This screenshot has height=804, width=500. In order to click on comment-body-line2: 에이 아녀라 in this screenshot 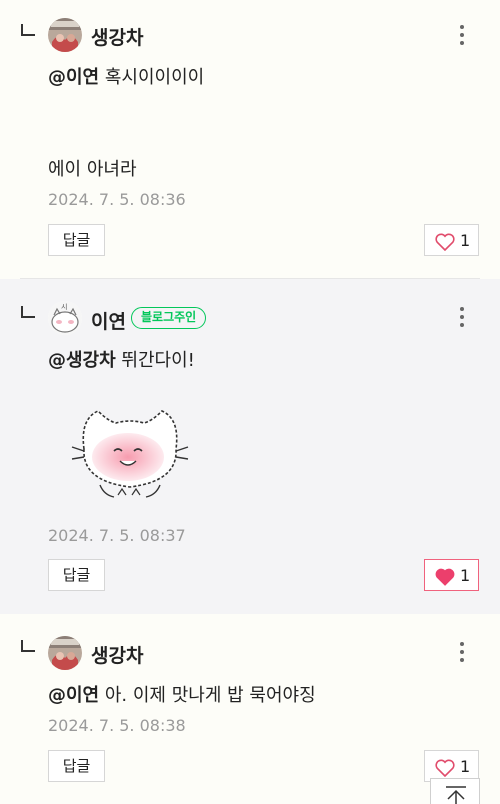, I will do `click(92, 169)`.